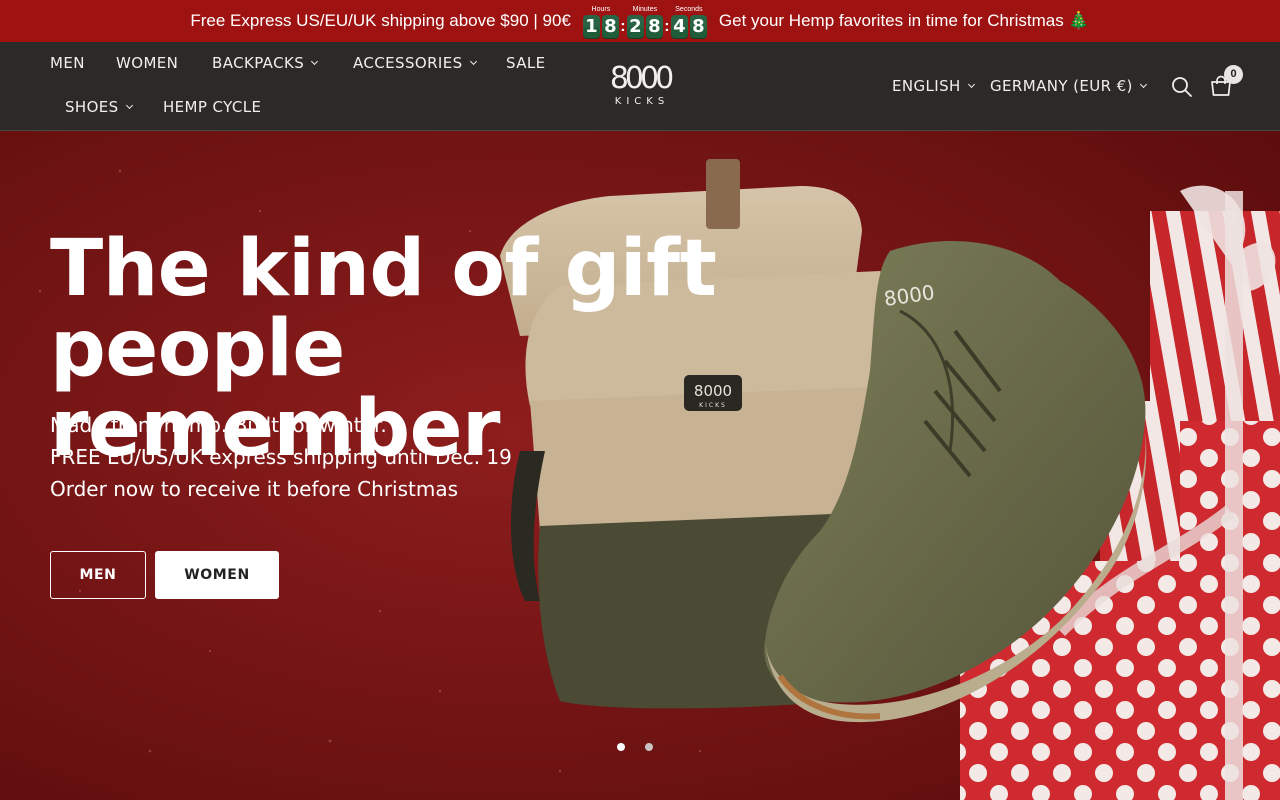 The image size is (1280, 800). What do you see at coordinates (383, 269) in the screenshot?
I see `hero-title-line: The kind of gift` at bounding box center [383, 269].